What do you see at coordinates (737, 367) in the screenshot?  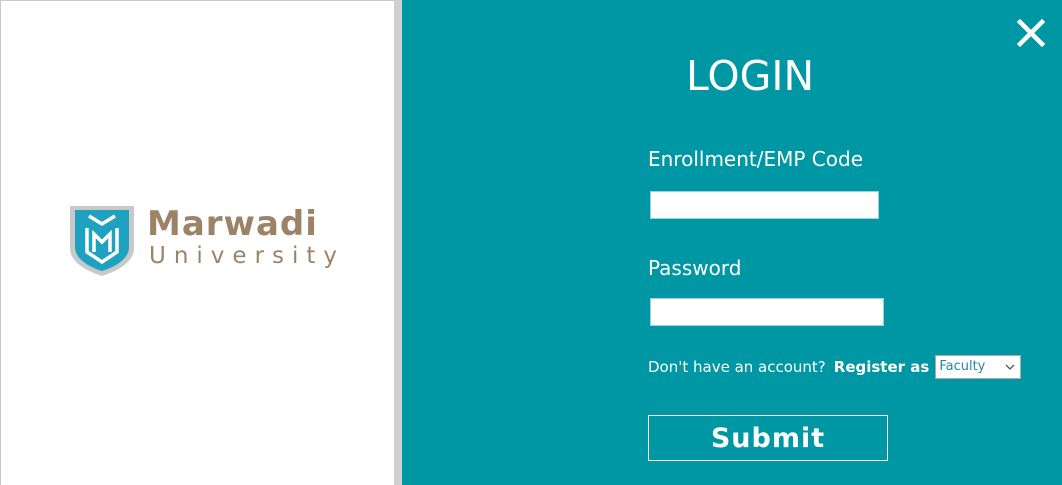 I see `register-prompt: Don't have an account?` at bounding box center [737, 367].